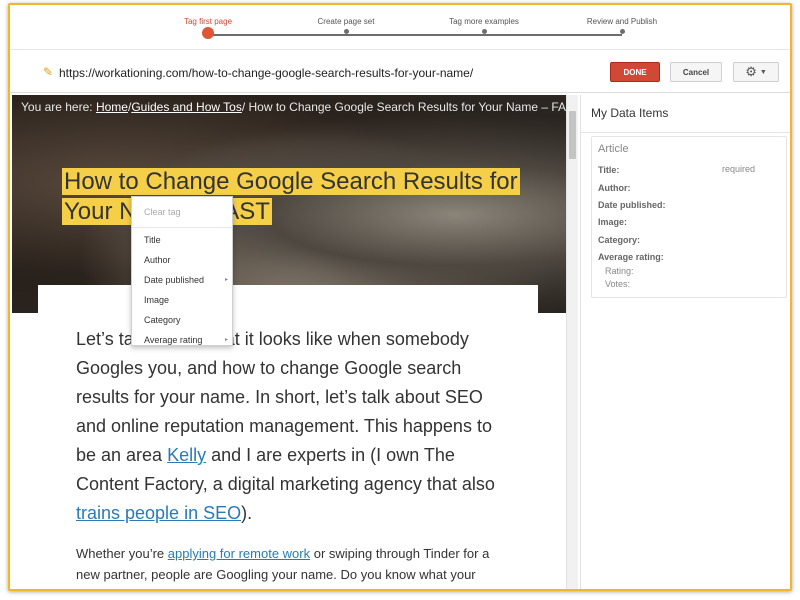 The image size is (800, 600). What do you see at coordinates (182, 227) in the screenshot?
I see `menu-divider` at bounding box center [182, 227].